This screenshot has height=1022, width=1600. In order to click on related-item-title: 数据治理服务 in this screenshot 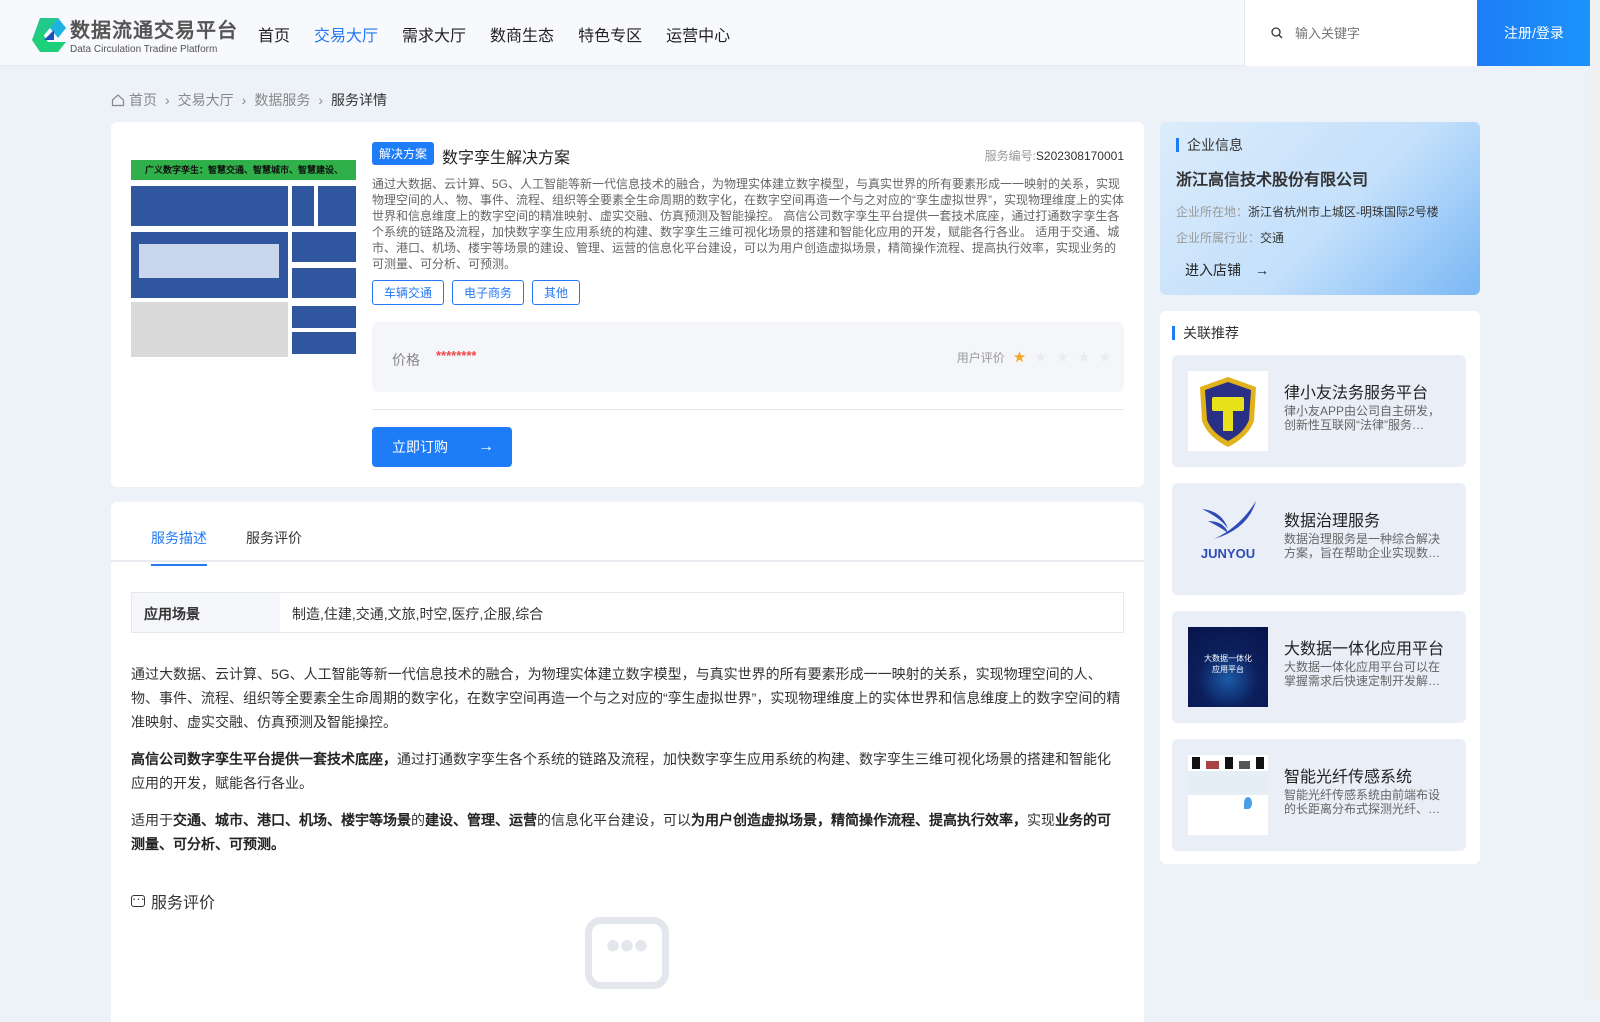, I will do `click(1332, 521)`.